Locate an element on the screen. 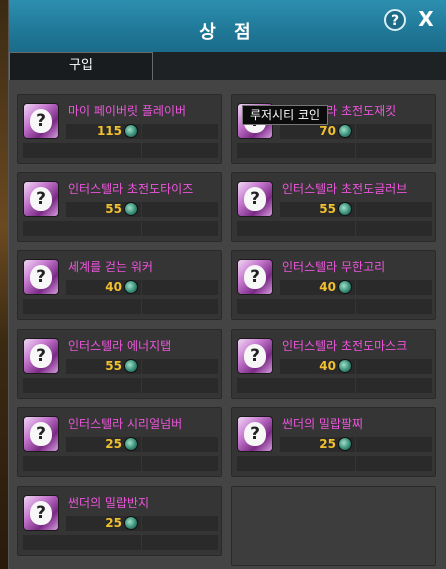 Image resolution: width=446 pixels, height=569 pixels. shop-item: ? 썬더의 밀랍반지 25 is located at coordinates (119, 521).